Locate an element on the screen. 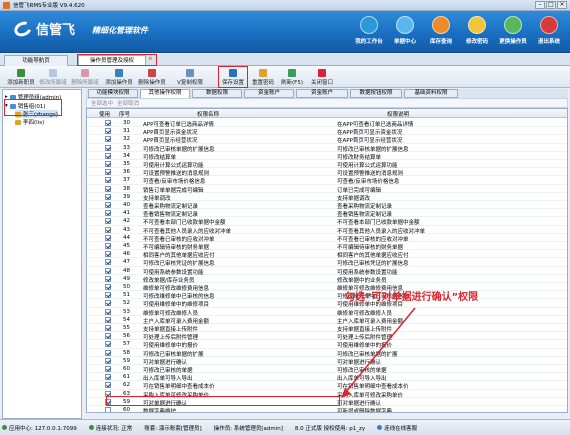 This screenshot has height=435, width=570. arrow-head is located at coordinates (346, 393).